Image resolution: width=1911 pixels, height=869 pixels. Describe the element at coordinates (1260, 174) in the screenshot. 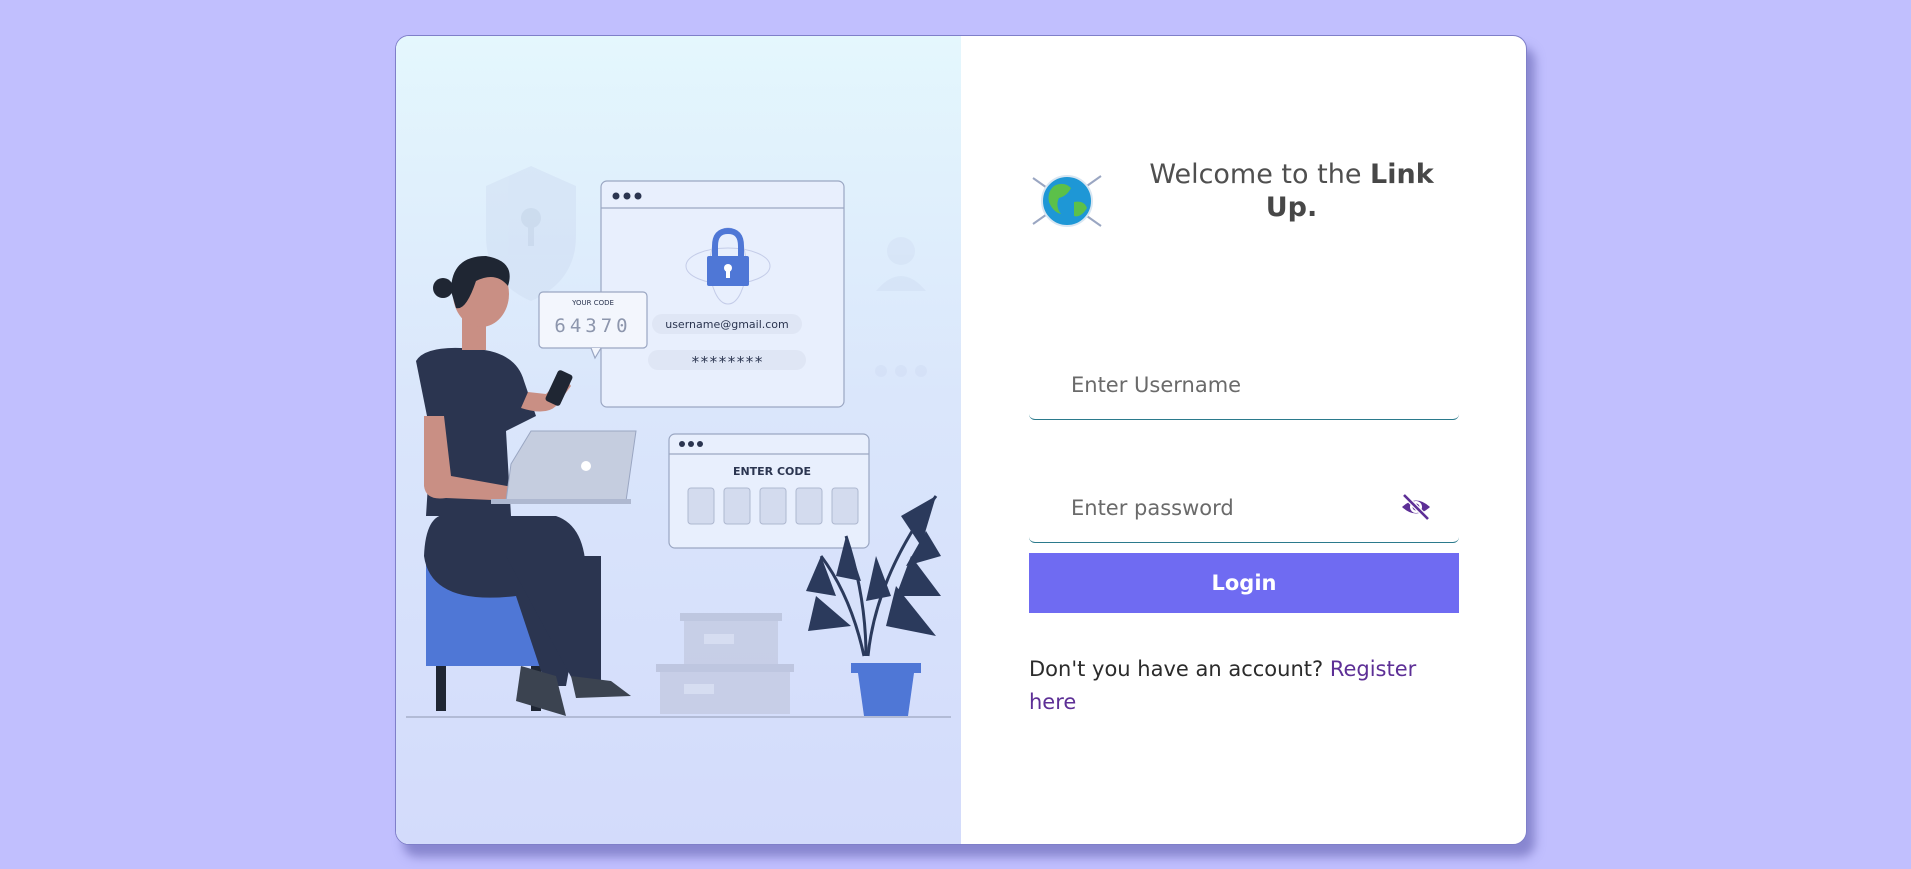

I see `welcome-prefix: Welcome to the` at that location.